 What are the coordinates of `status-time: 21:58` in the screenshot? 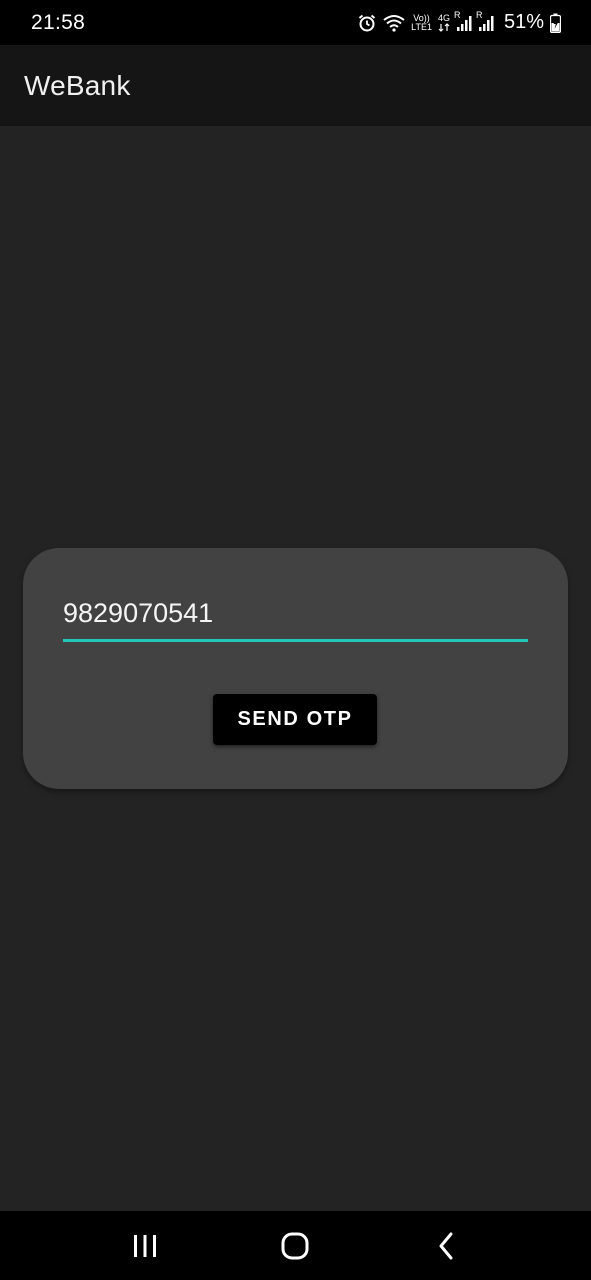 It's located at (58, 22).